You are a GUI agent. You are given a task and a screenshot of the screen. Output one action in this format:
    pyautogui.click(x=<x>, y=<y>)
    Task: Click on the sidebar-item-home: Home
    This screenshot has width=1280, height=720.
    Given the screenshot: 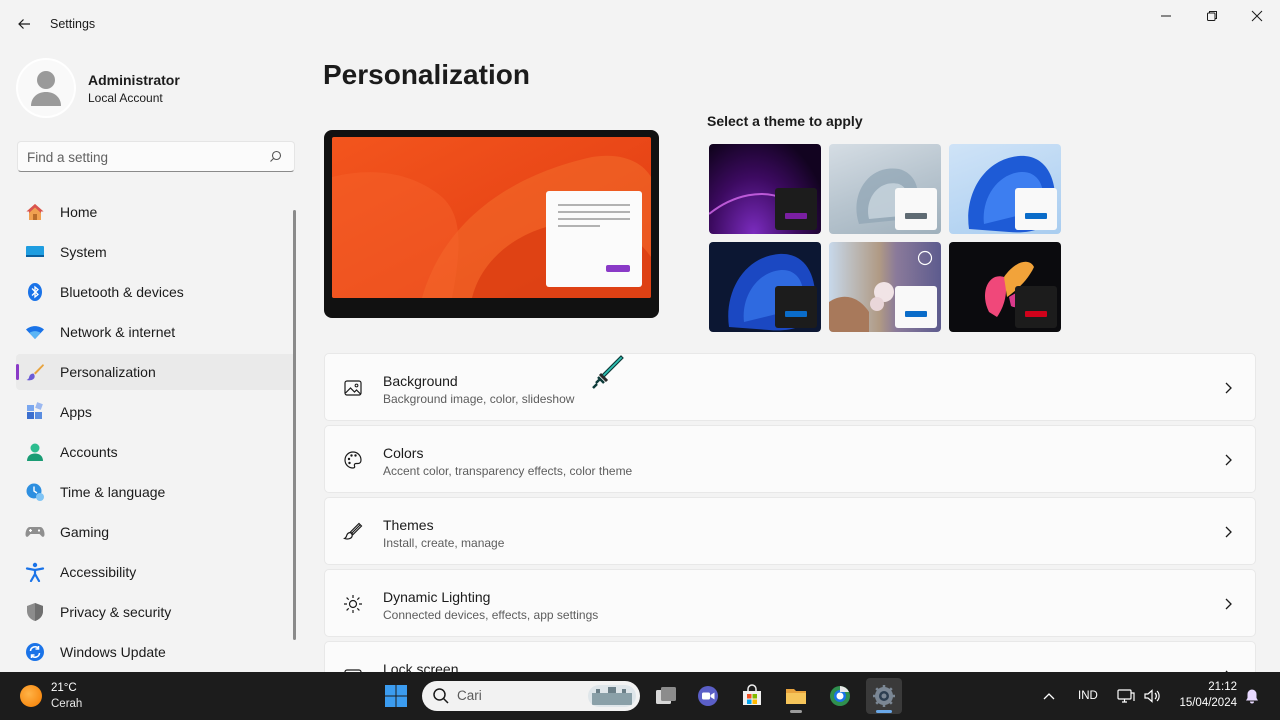 What is the action you would take?
    pyautogui.click(x=156, y=212)
    